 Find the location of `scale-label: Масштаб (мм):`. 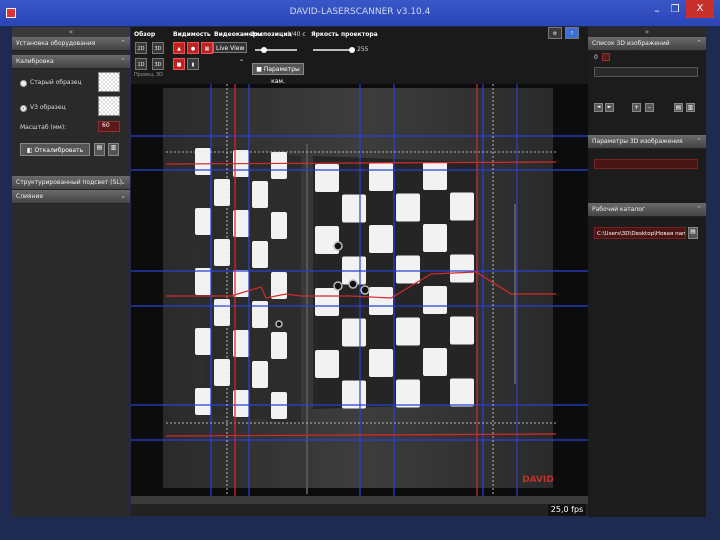

scale-label: Масштаб (мм): is located at coordinates (43, 127).